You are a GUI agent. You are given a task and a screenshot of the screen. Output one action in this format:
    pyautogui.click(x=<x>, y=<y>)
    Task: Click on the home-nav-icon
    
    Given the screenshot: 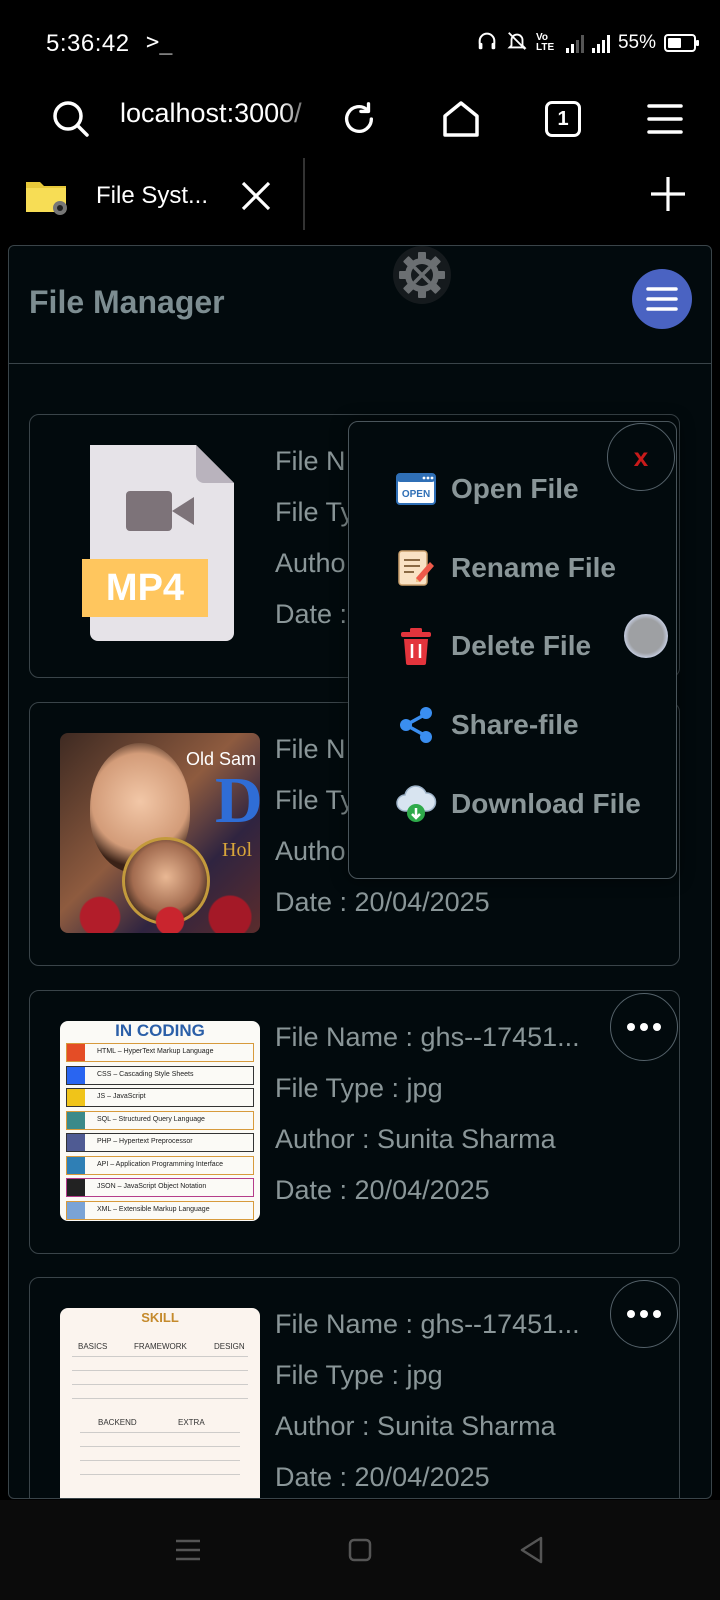 What is the action you would take?
    pyautogui.click(x=360, y=1550)
    